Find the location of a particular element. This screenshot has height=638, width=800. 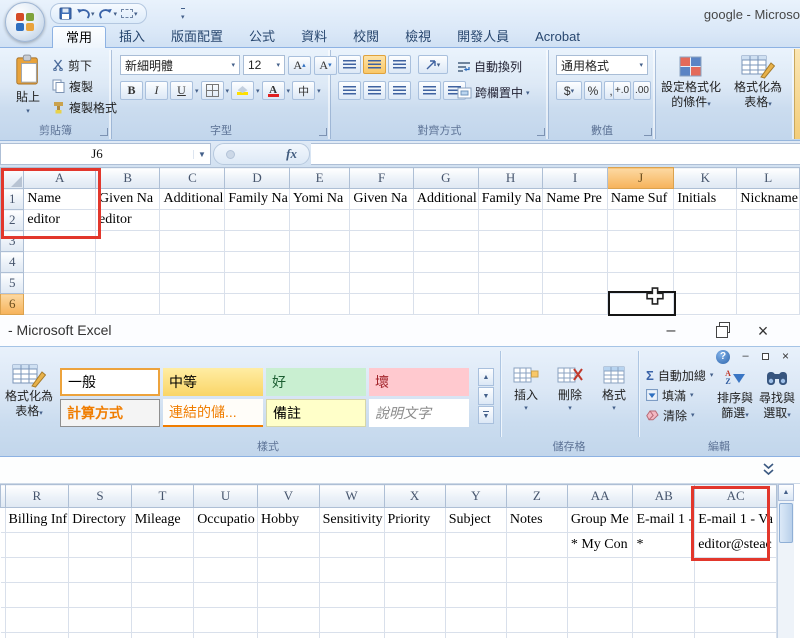

number-format-select: 通用格式 ▾ is located at coordinates (602, 65).